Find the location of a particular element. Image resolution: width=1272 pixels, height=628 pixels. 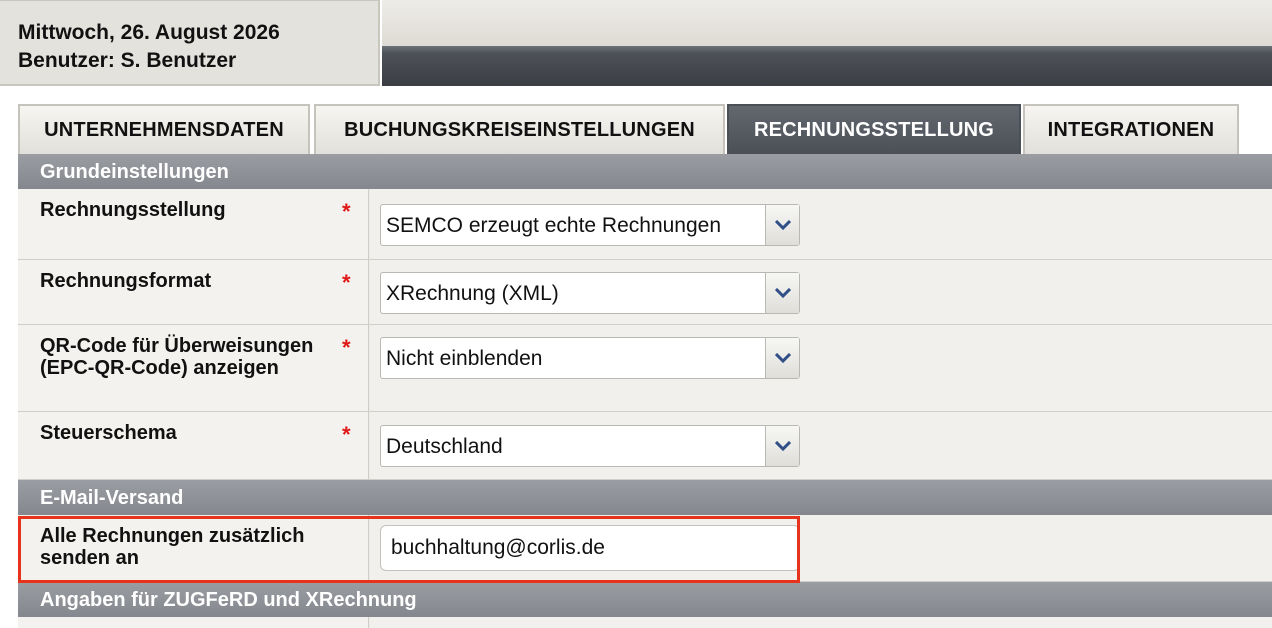

header-toolbar is located at coordinates (827, 66).